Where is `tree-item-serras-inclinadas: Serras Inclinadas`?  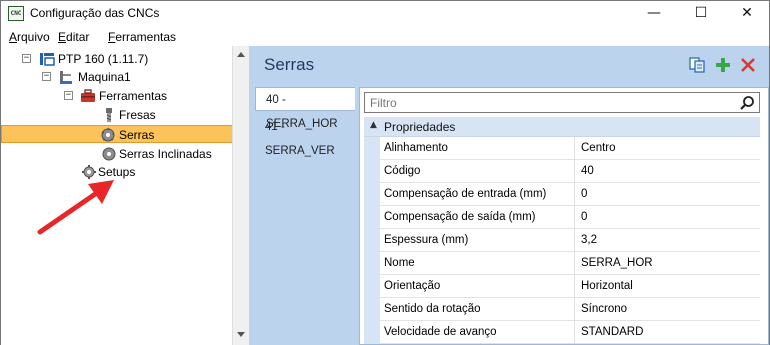 tree-item-serras-inclinadas: Serras Inclinadas is located at coordinates (116, 154).